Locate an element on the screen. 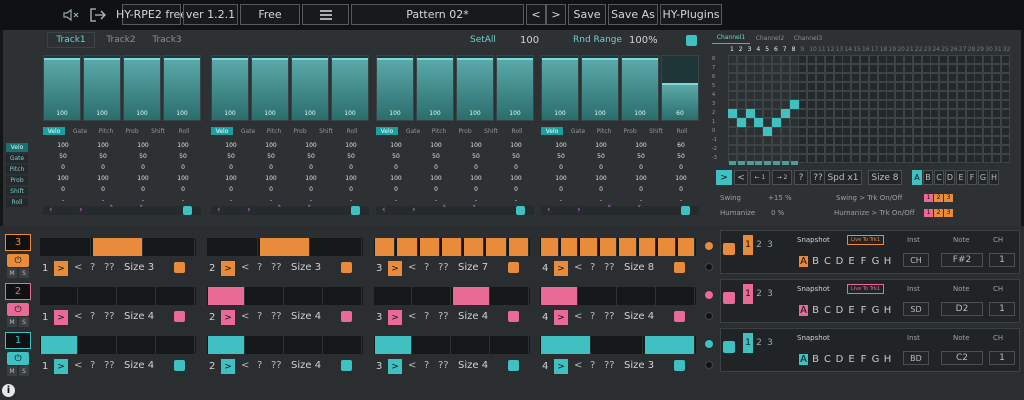 The height and width of the screenshot is (400, 1024). param-tab-shift: Shift is located at coordinates (656, 131).